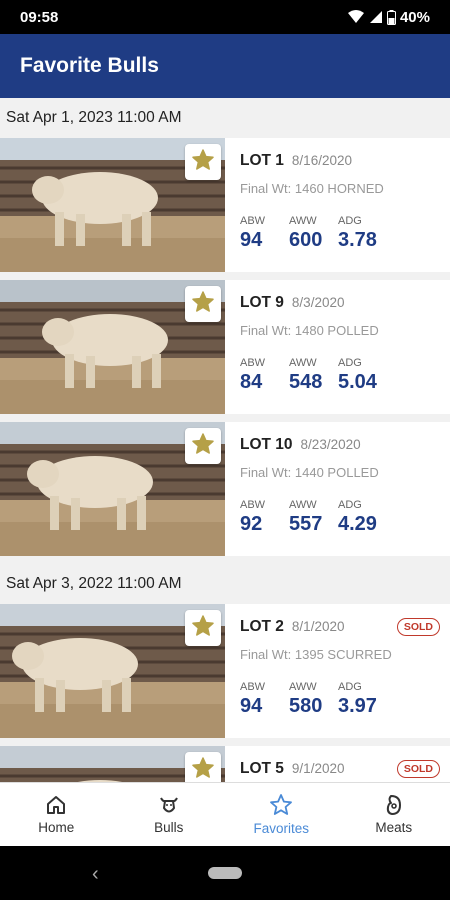 The image size is (450, 900). What do you see at coordinates (306, 382) in the screenshot?
I see `stat-value: 548` at bounding box center [306, 382].